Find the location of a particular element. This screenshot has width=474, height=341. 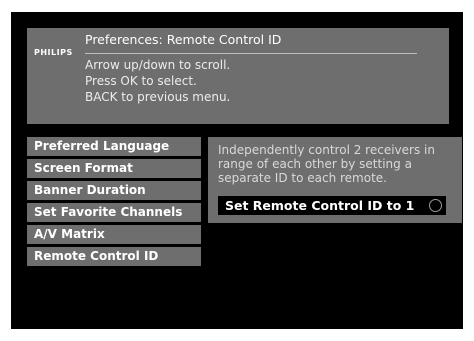

menu-item-preferred-language: Preferred Language is located at coordinates (114, 146).